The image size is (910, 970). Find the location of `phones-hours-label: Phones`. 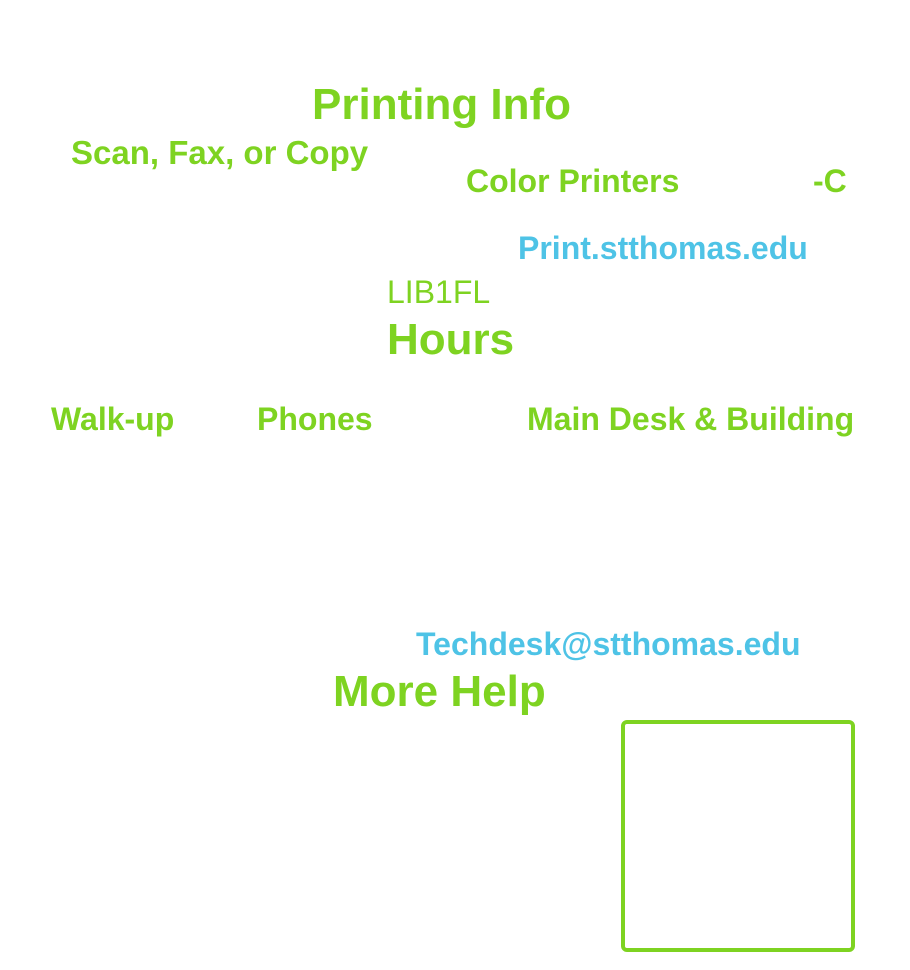

phones-hours-label: Phones is located at coordinates (315, 419).